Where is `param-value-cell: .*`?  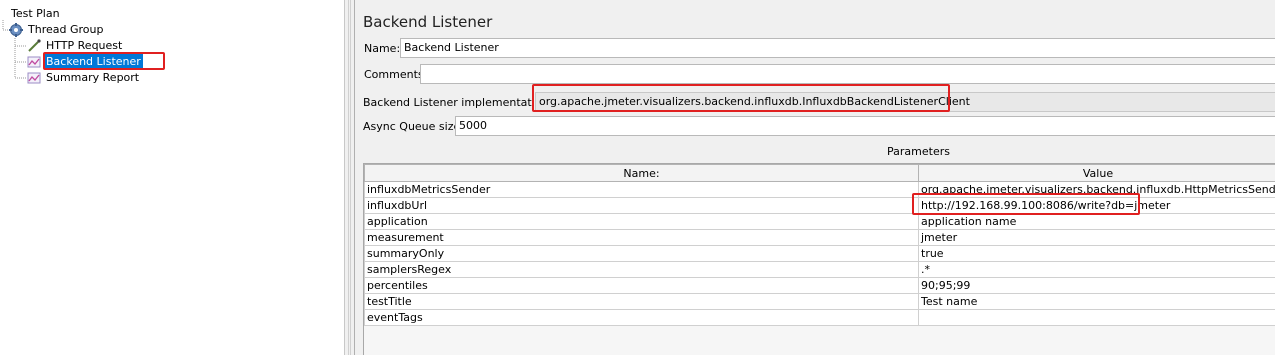
param-value-cell: .* is located at coordinates (1096, 269).